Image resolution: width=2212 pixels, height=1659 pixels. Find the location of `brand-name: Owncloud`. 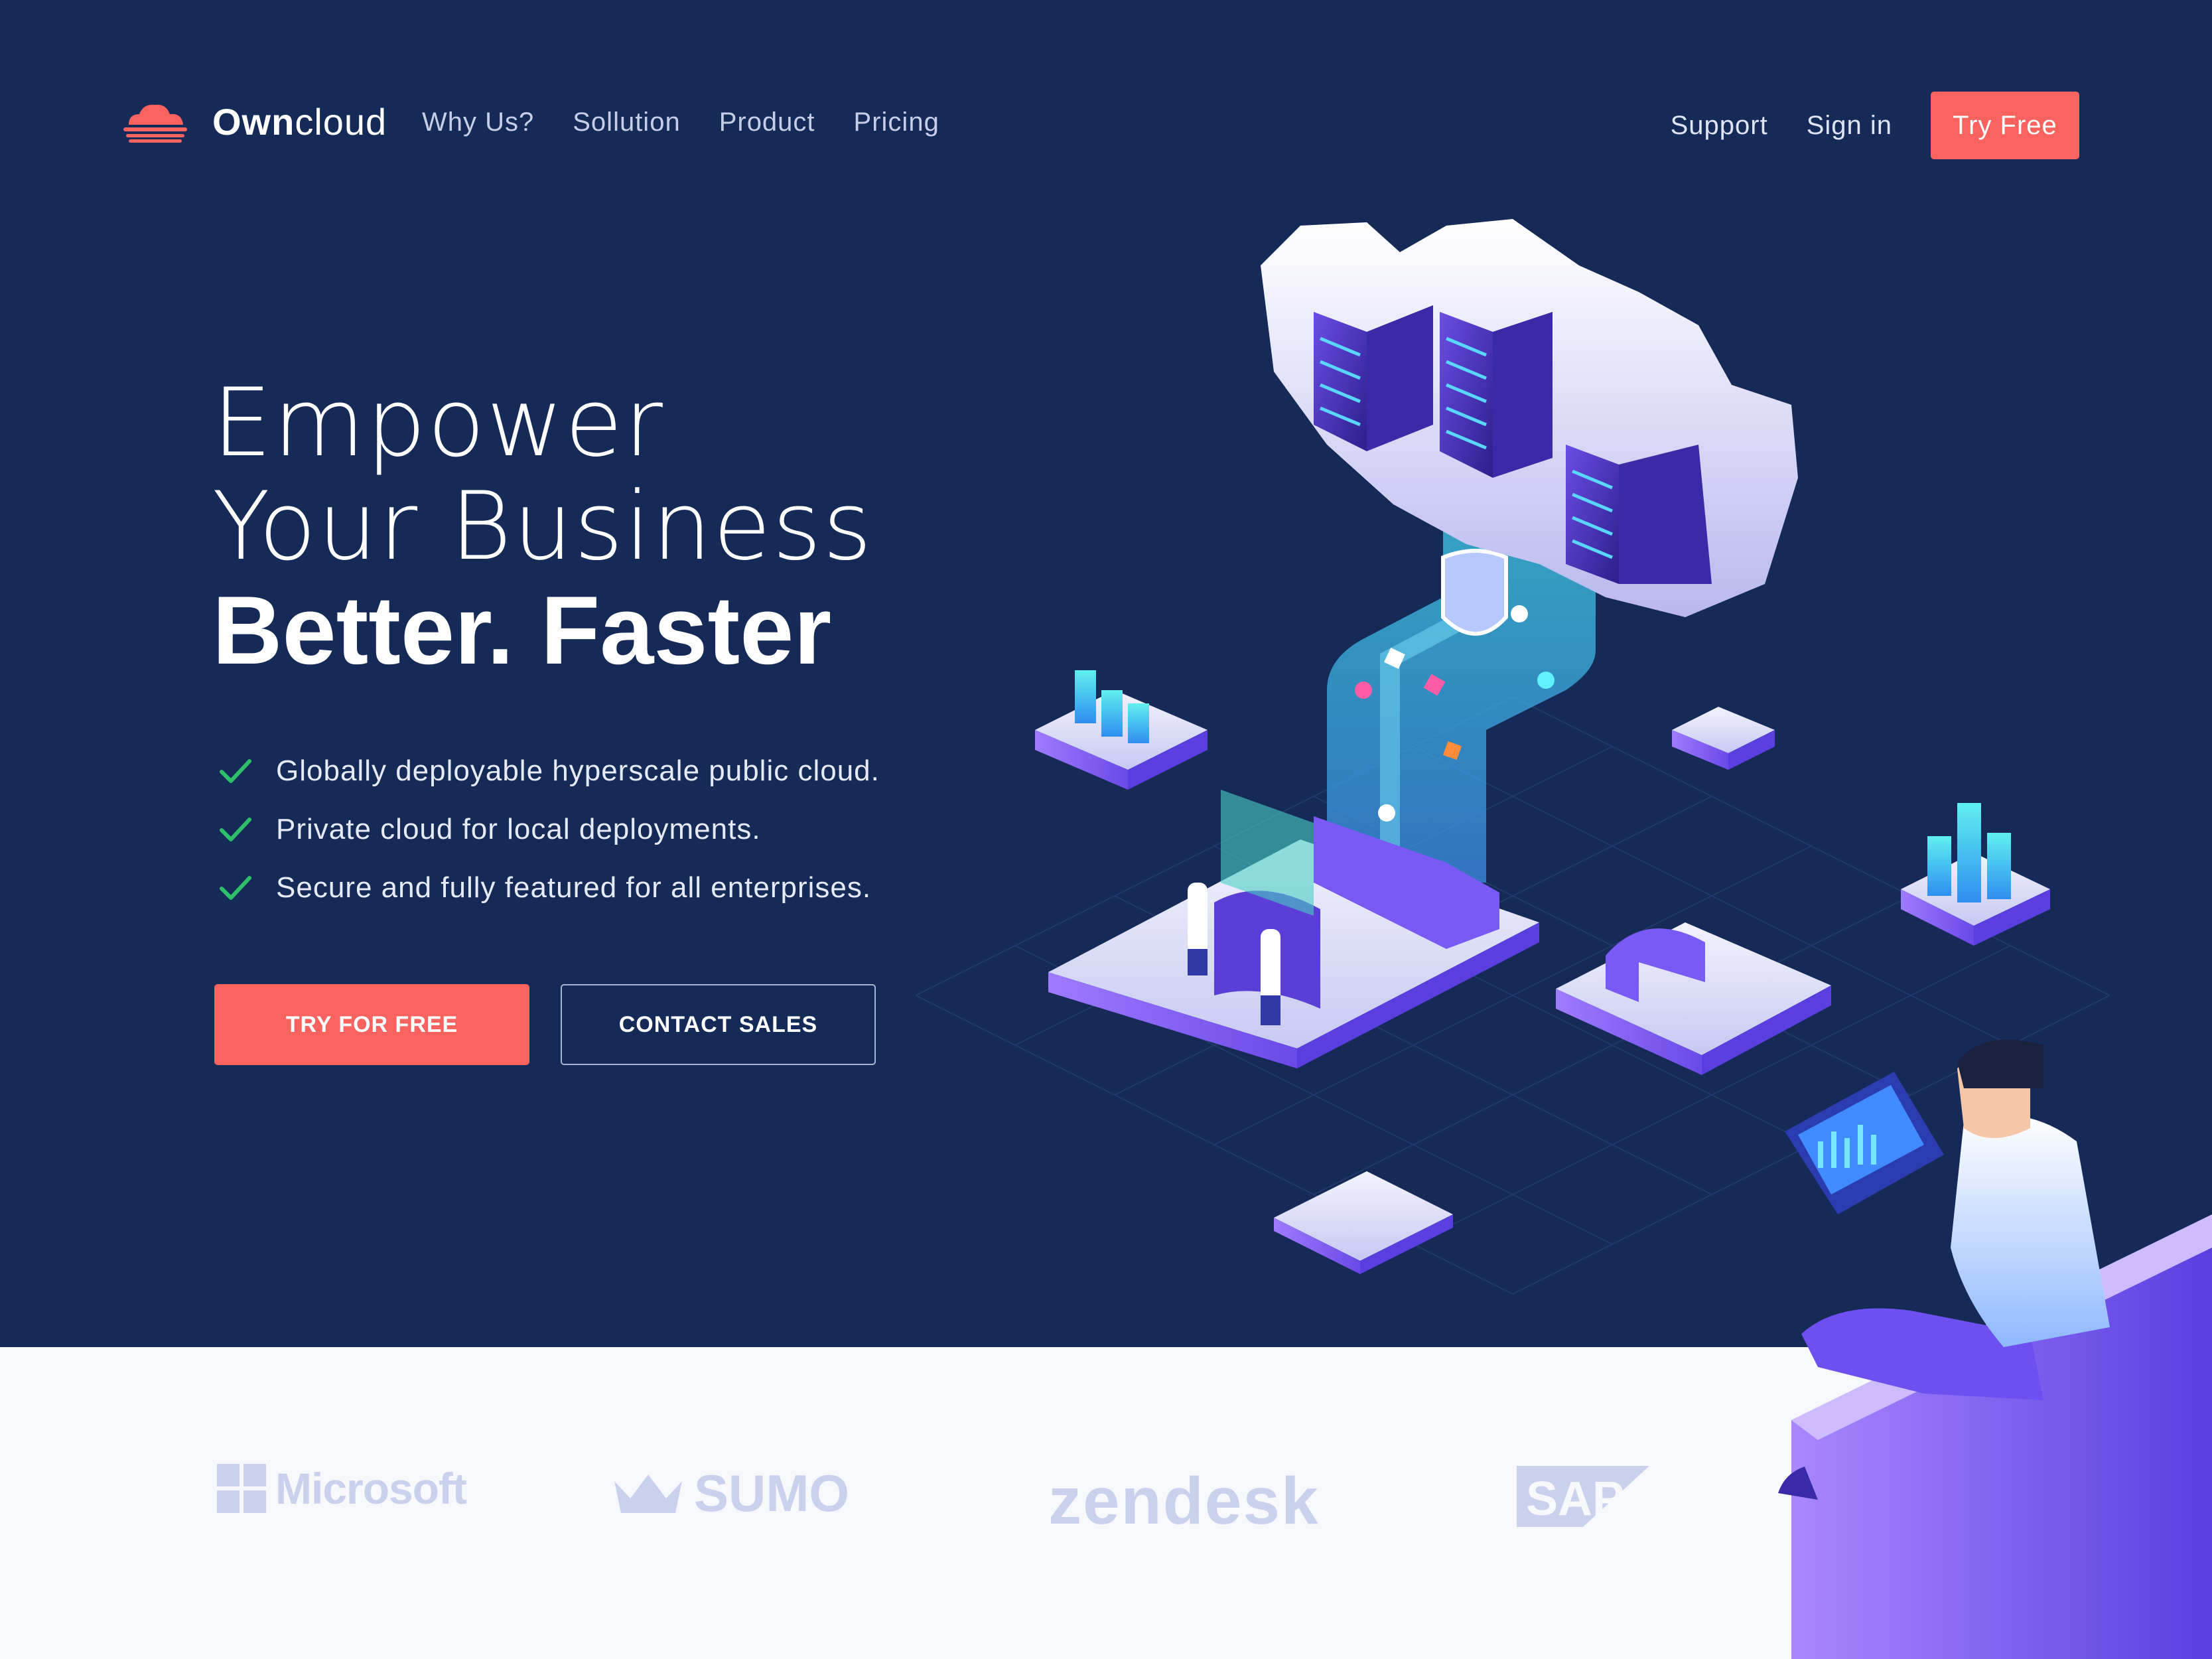

brand-name: Owncloud is located at coordinates (299, 121).